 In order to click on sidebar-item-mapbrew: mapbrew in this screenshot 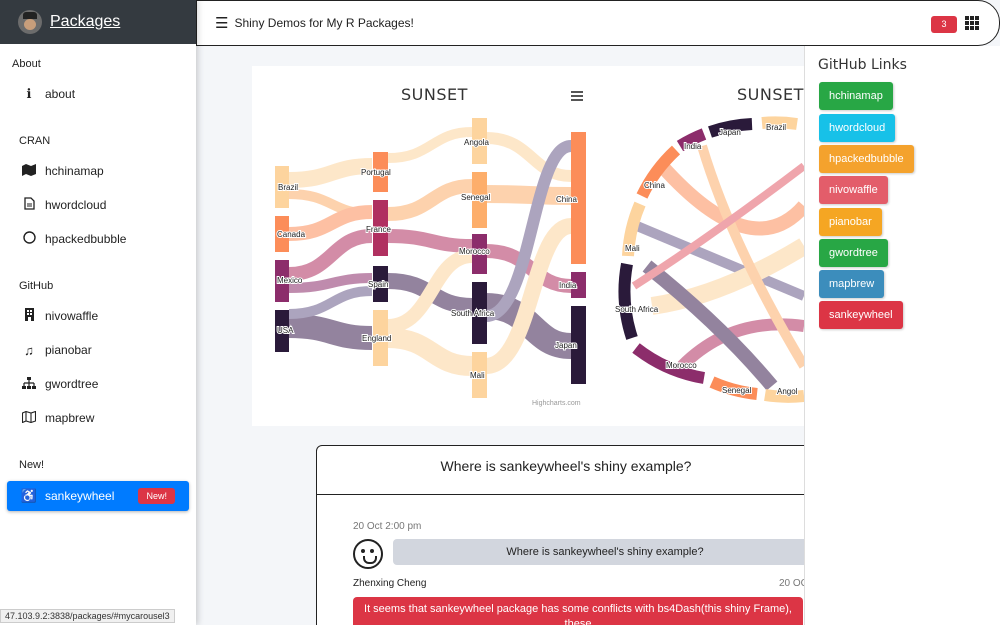, I will do `click(98, 418)`.